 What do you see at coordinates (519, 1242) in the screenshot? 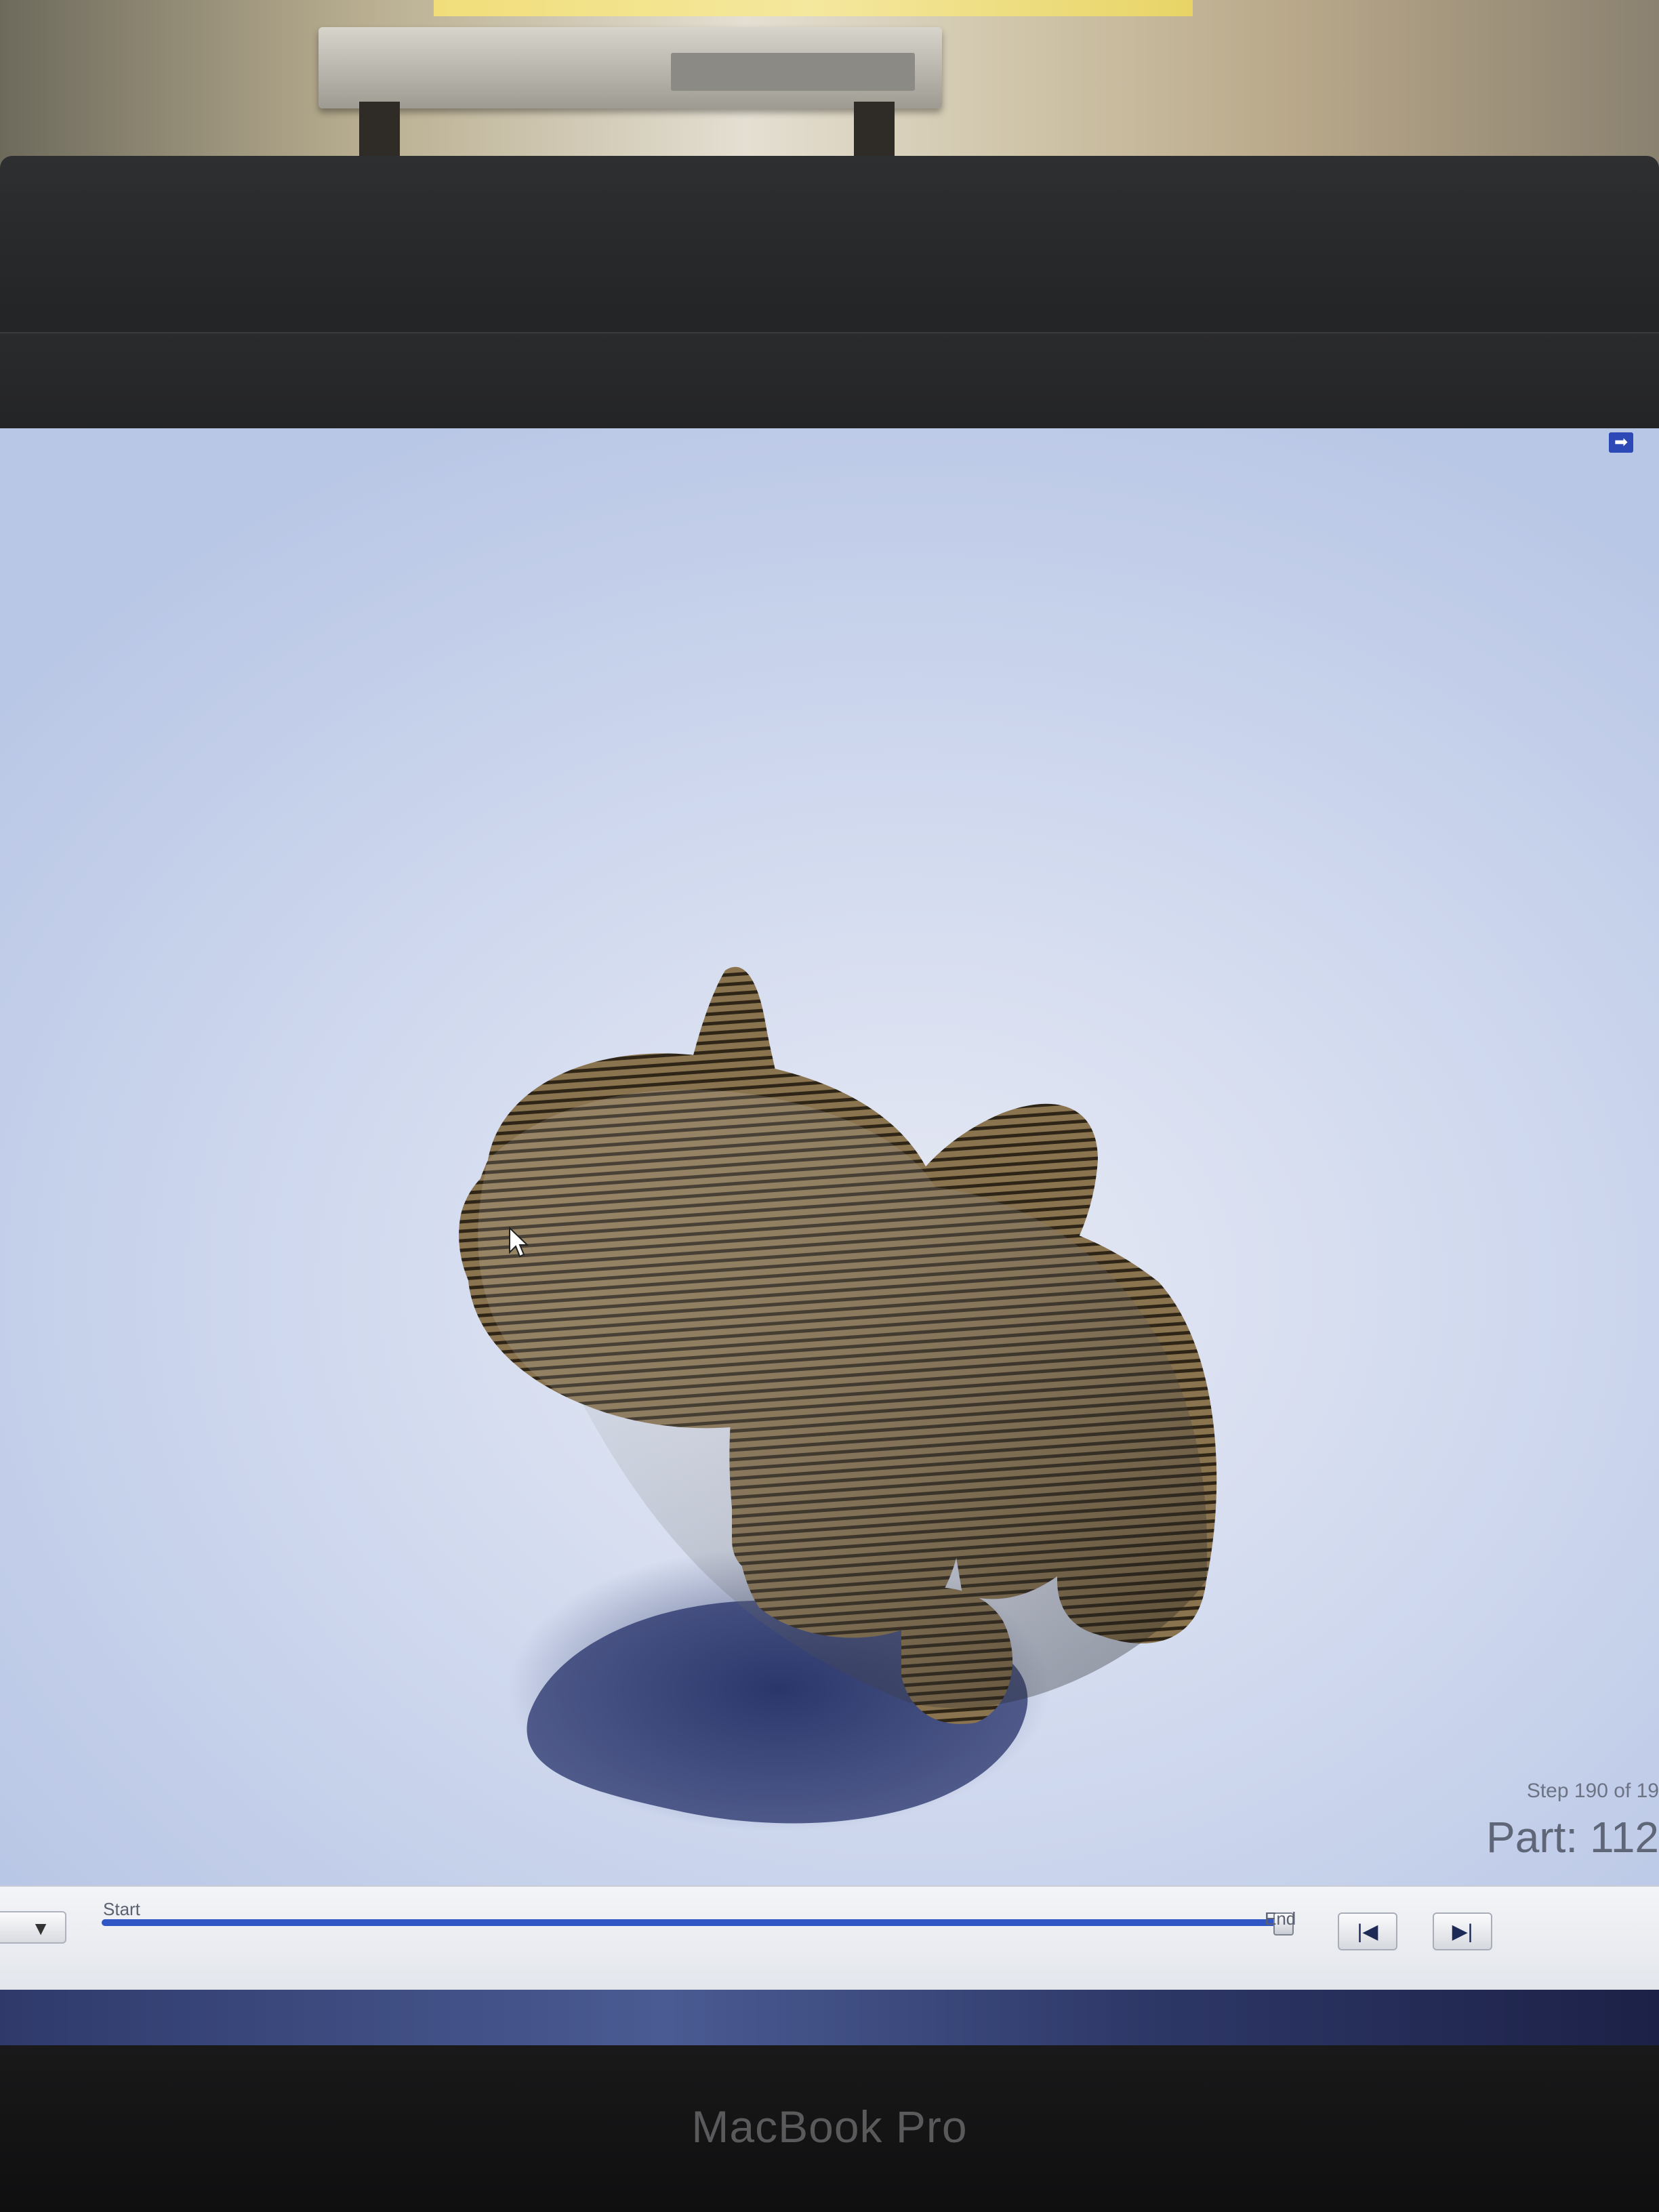
I see `mouse-cursor-icon` at bounding box center [519, 1242].